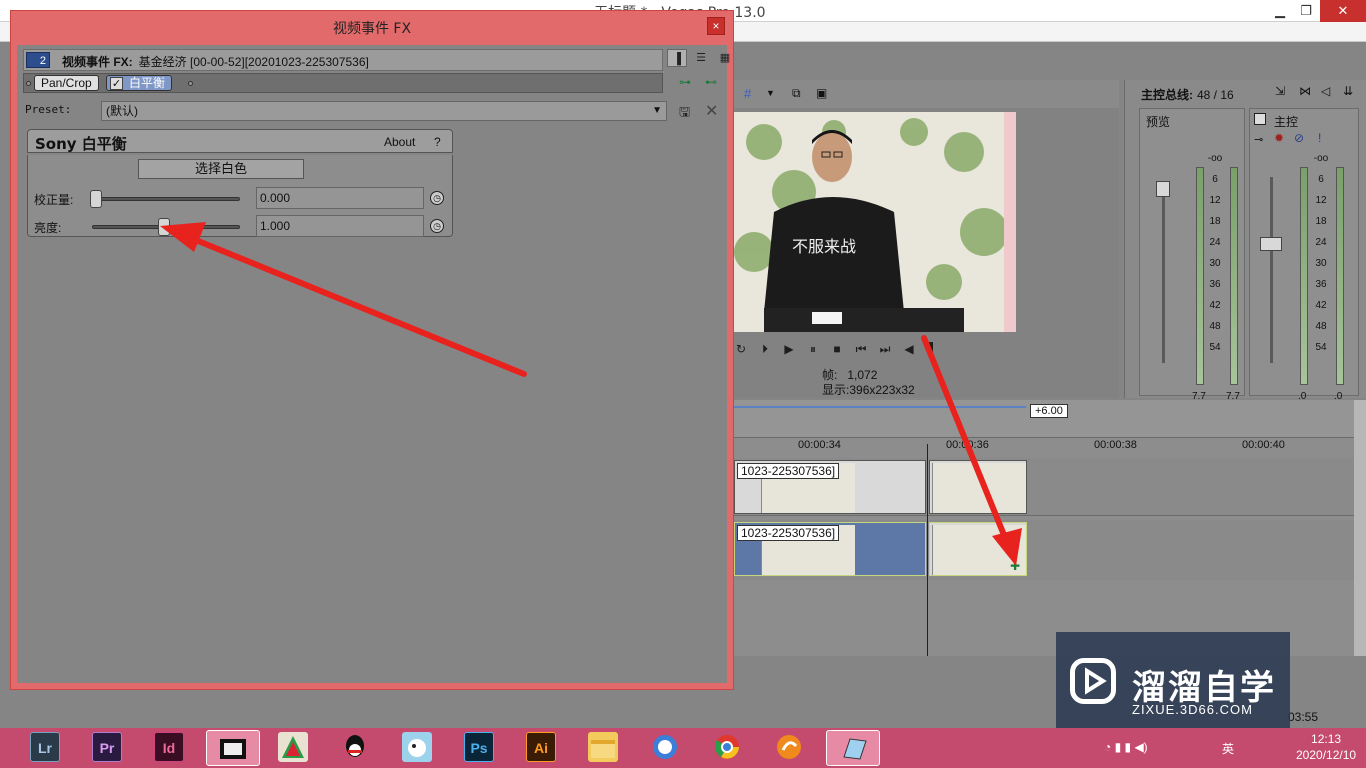 Image resolution: width=1366 pixels, height=768 pixels. Describe the element at coordinates (1360, 528) in the screenshot. I see `timeline-scrollbar` at that location.